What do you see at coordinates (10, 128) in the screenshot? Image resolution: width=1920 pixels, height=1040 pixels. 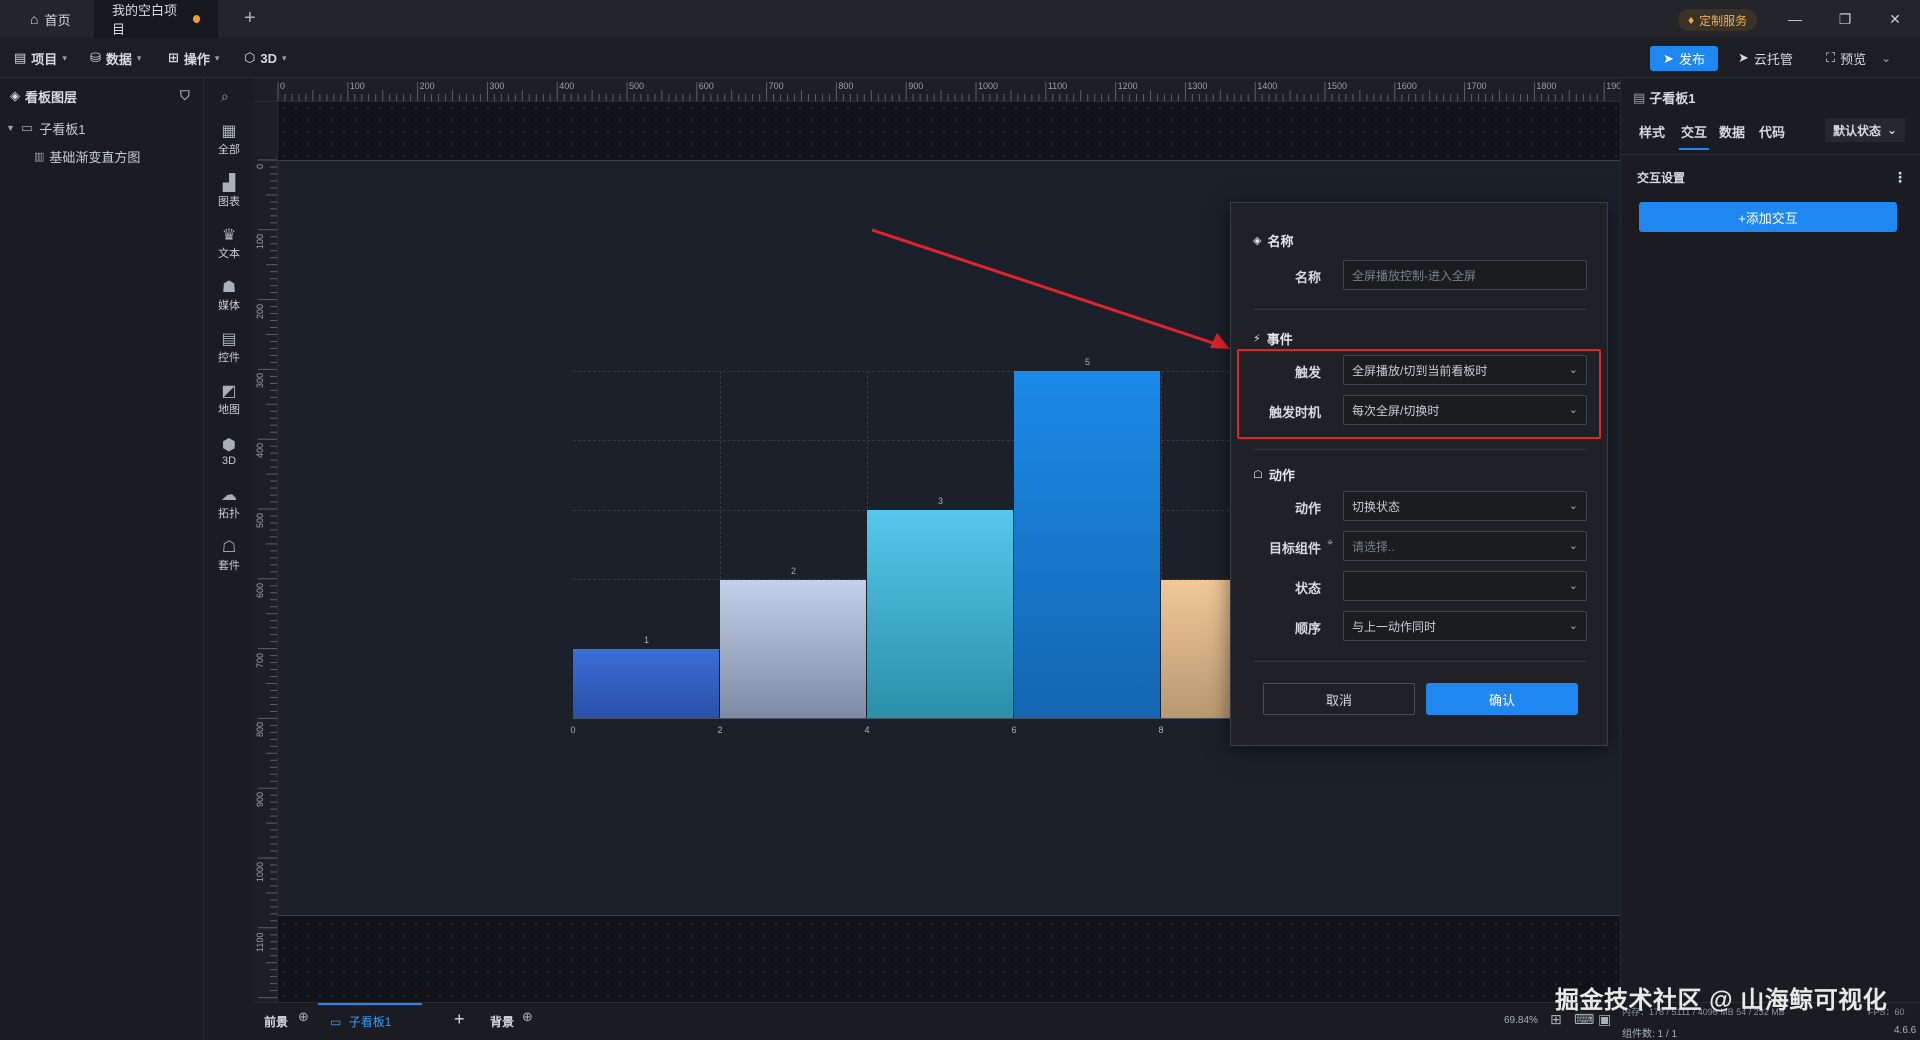 I see `caret-down-icon: ▼` at bounding box center [10, 128].